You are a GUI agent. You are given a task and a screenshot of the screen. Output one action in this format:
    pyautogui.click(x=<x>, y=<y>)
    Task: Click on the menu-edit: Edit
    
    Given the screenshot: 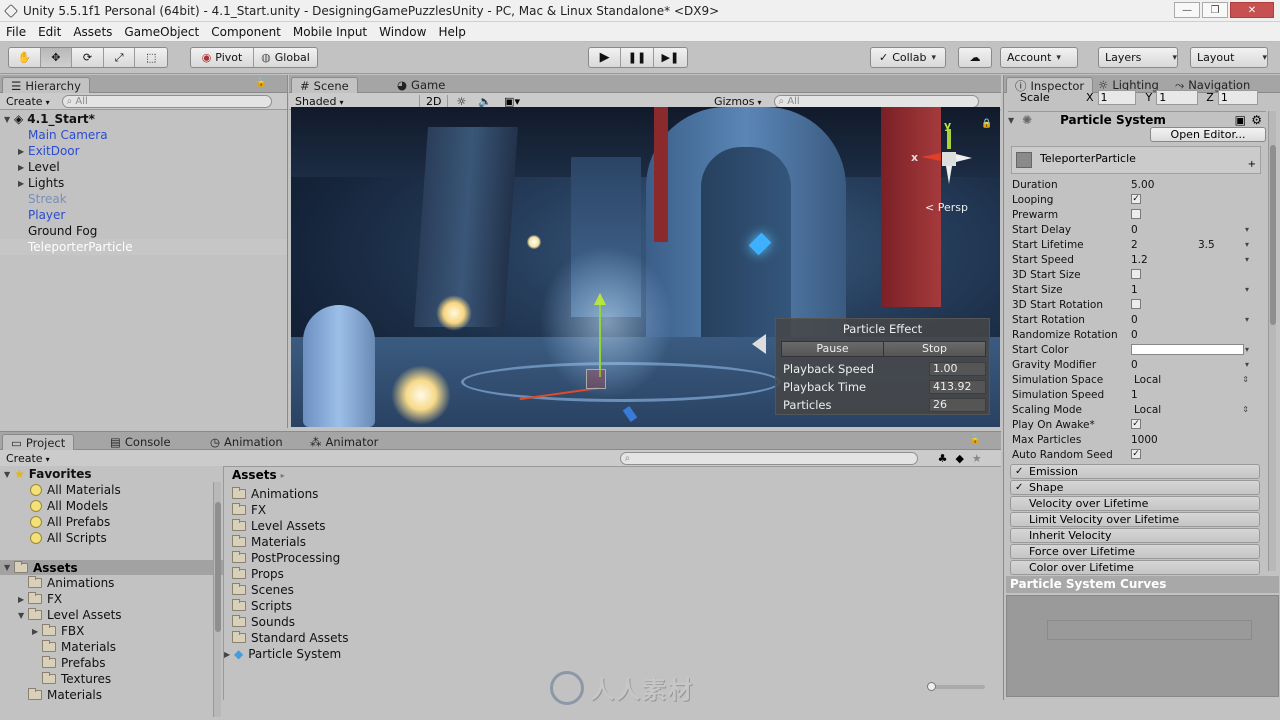 What is the action you would take?
    pyautogui.click(x=49, y=32)
    